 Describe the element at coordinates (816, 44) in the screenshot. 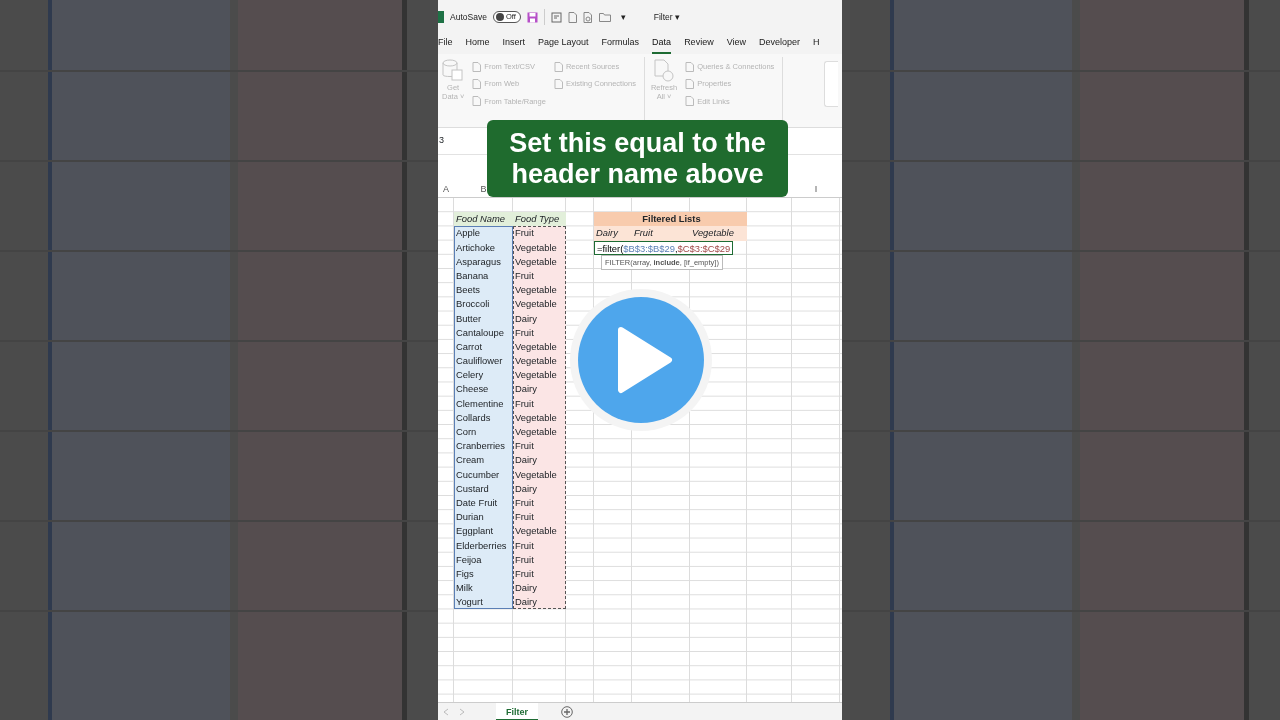

I see `ribbon-tab: H` at that location.